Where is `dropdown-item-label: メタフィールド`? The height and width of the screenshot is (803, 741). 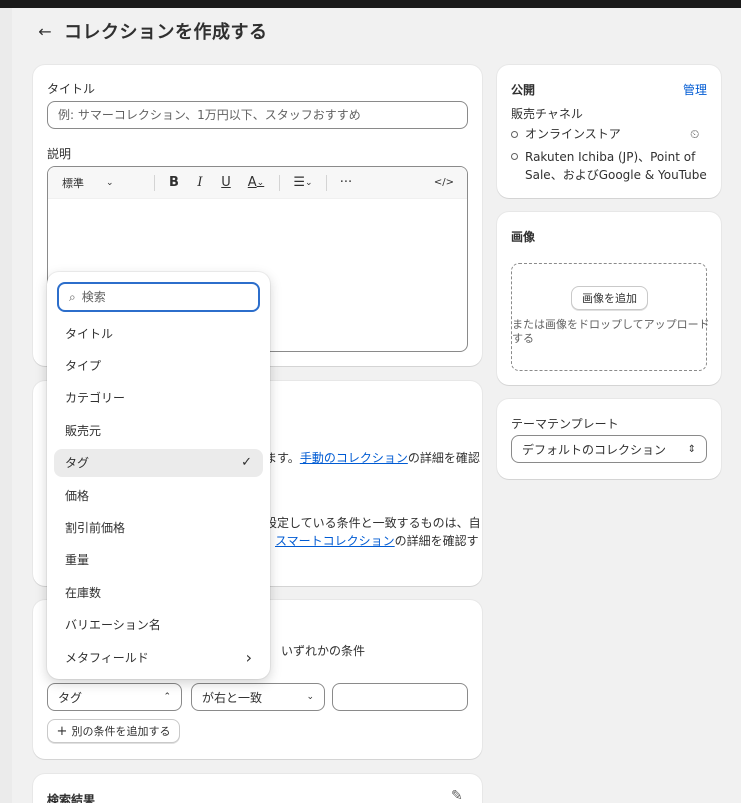 dropdown-item-label: メタフィールド is located at coordinates (107, 657).